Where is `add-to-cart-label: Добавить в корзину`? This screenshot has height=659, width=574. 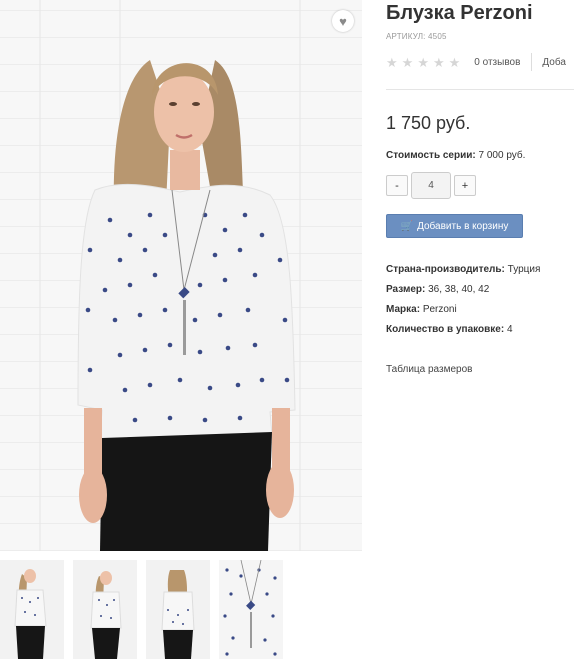
add-to-cart-label: Добавить в корзину is located at coordinates (463, 226).